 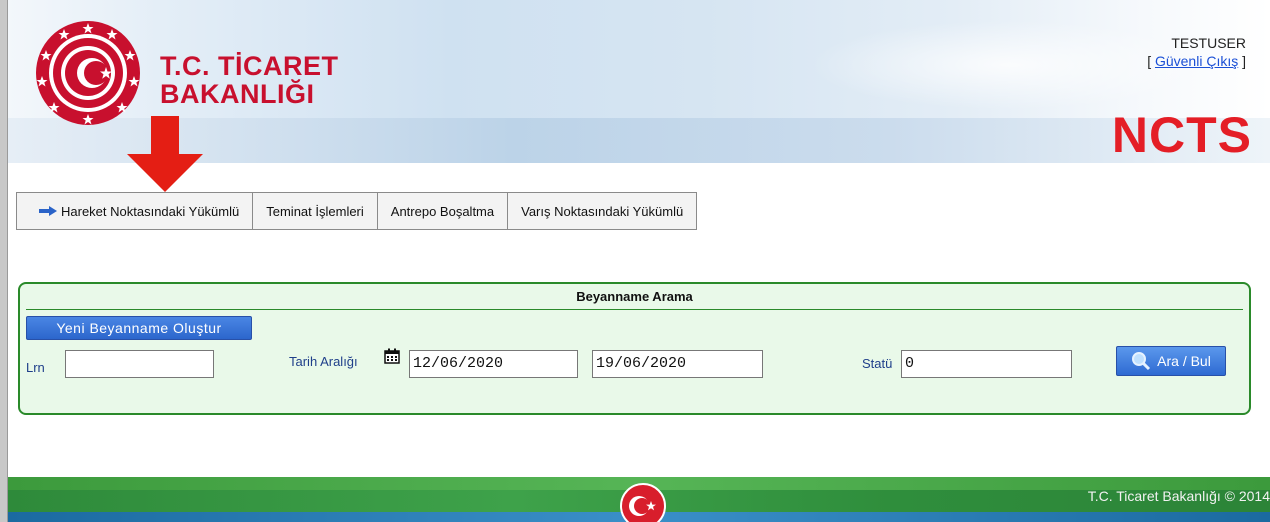 What do you see at coordinates (1141, 361) in the screenshot?
I see `magnifier-icon` at bounding box center [1141, 361].